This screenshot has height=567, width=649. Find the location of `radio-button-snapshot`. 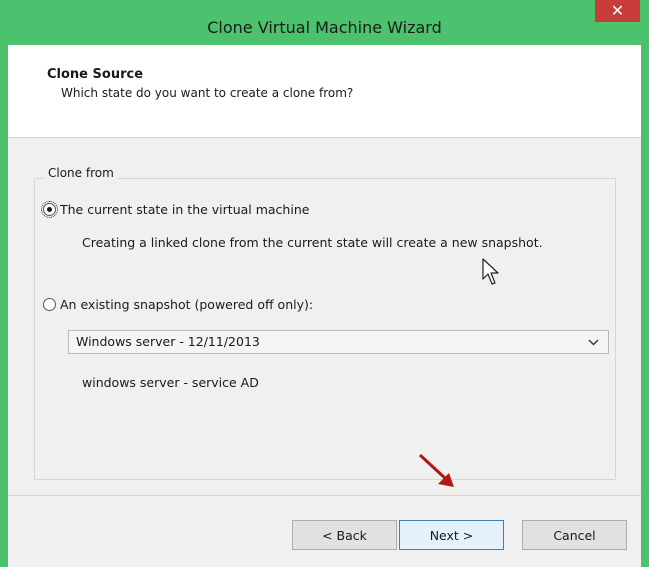

radio-button-snapshot is located at coordinates (49, 304).